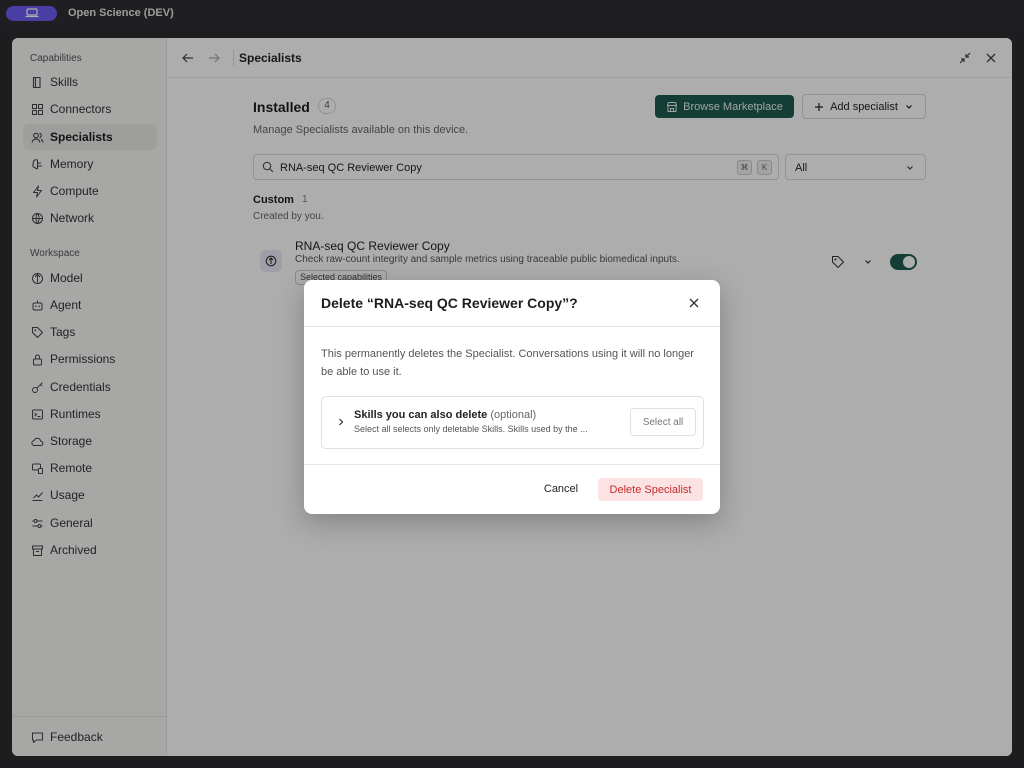  I want to click on dialog-footer-divider, so click(512, 464).